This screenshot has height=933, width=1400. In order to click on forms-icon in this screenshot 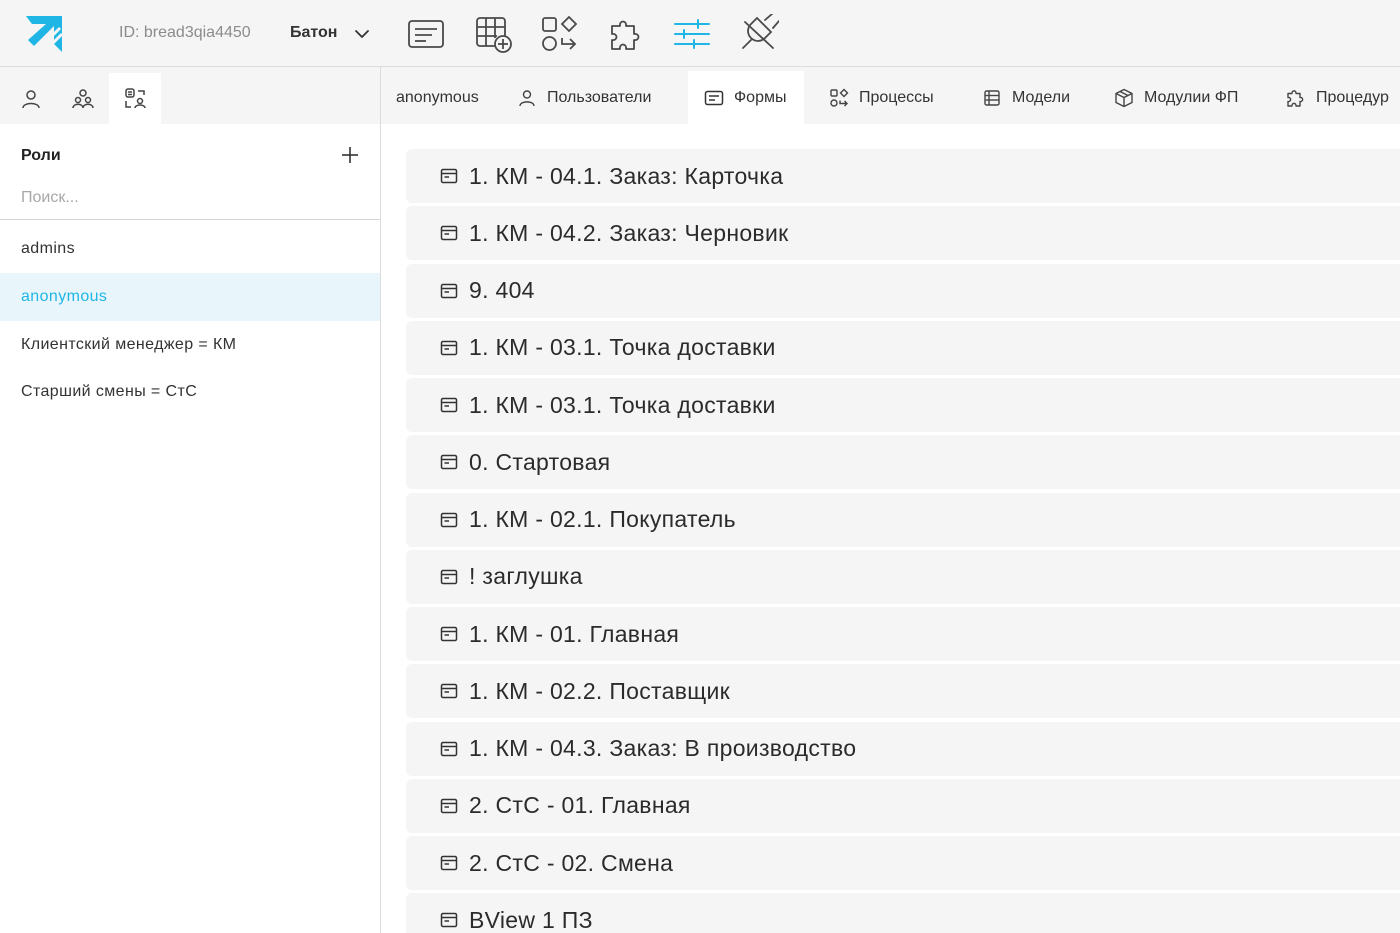, I will do `click(426, 34)`.